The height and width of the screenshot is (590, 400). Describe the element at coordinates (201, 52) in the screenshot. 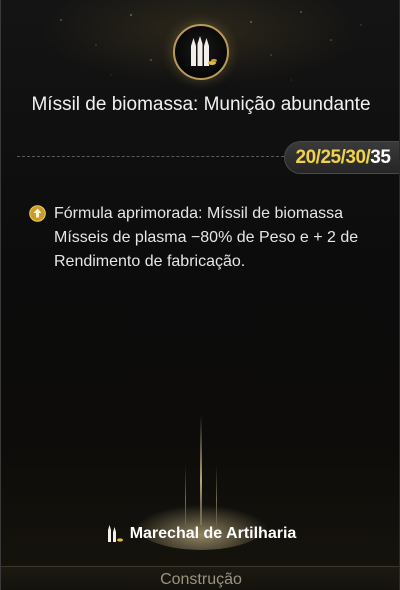

I see `ammo-icon` at that location.